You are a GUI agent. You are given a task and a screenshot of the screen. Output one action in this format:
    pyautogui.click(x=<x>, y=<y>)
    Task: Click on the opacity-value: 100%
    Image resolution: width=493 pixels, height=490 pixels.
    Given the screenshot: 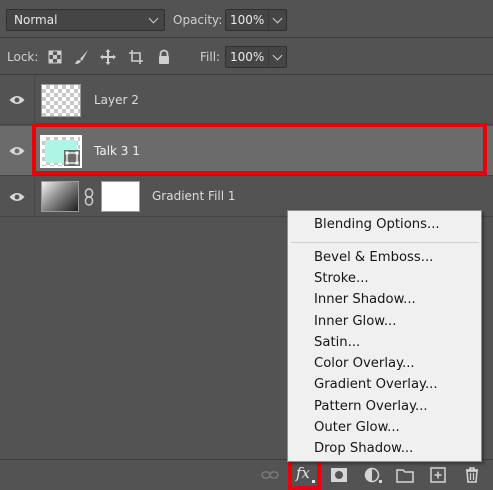 What is the action you would take?
    pyautogui.click(x=247, y=20)
    